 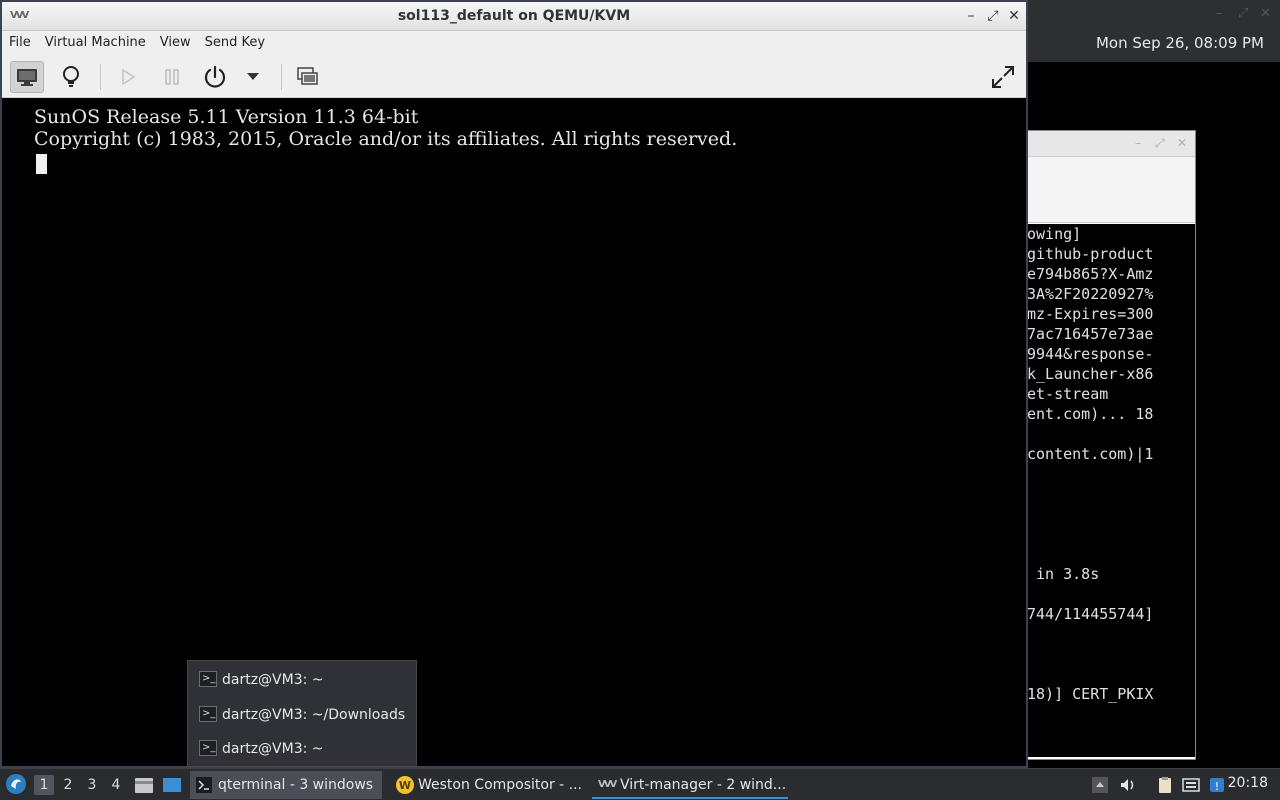 I want to click on run-button, so click(x=128, y=77).